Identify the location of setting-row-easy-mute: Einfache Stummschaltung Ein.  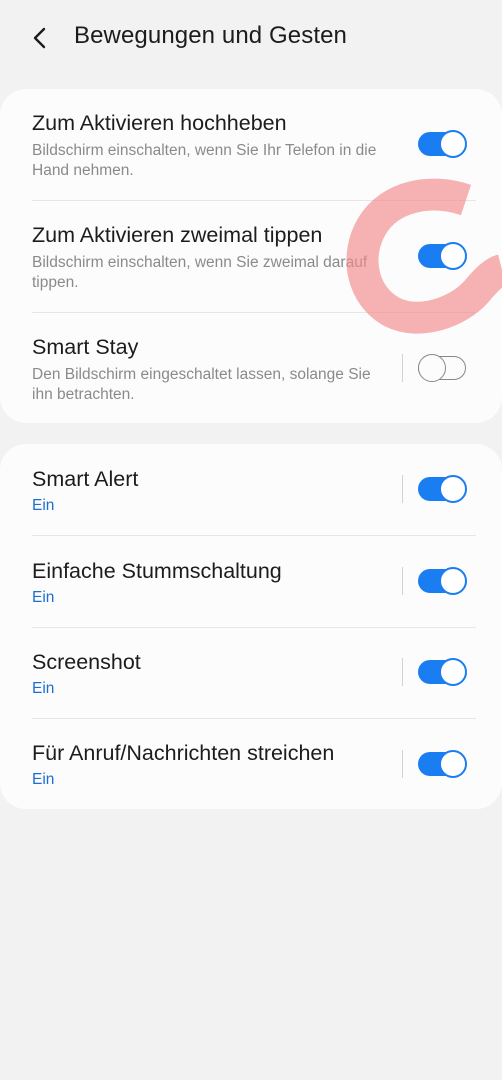
(251, 581).